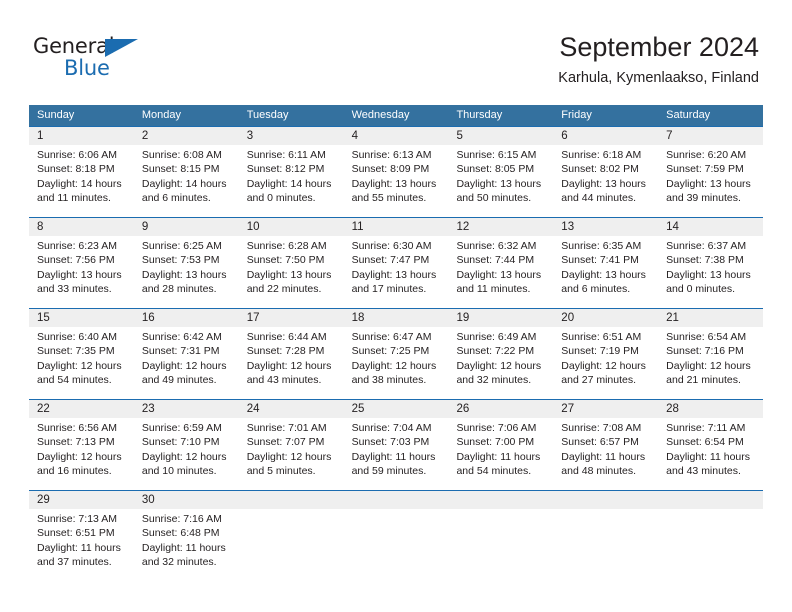  What do you see at coordinates (669, 136) in the screenshot?
I see `day-number: 7` at bounding box center [669, 136].